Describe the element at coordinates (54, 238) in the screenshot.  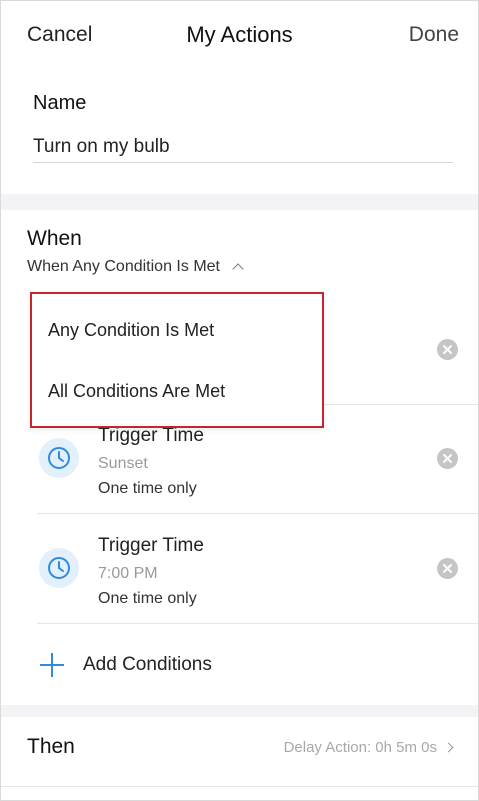
I see `when-title: When` at that location.